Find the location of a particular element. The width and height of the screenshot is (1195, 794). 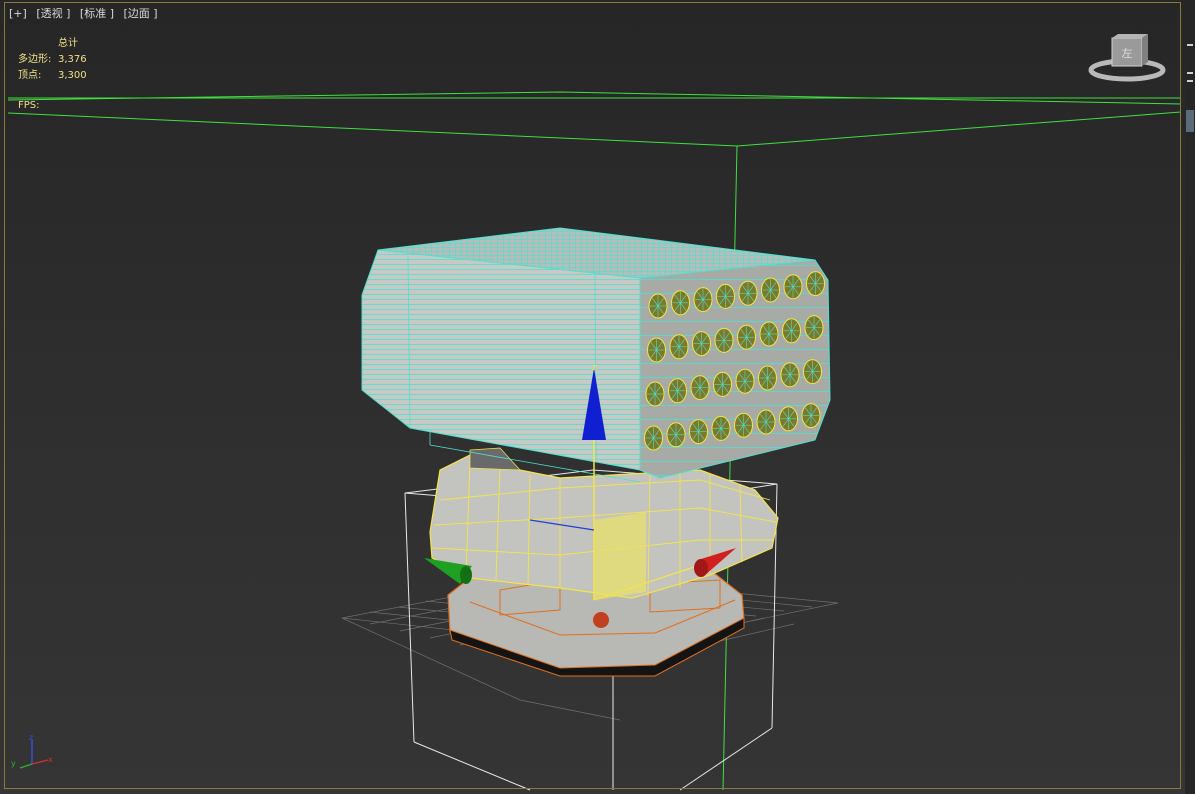

statistics-overlay: 总计 多边形: 3,376 顶点: 3,300 is located at coordinates (52, 60).